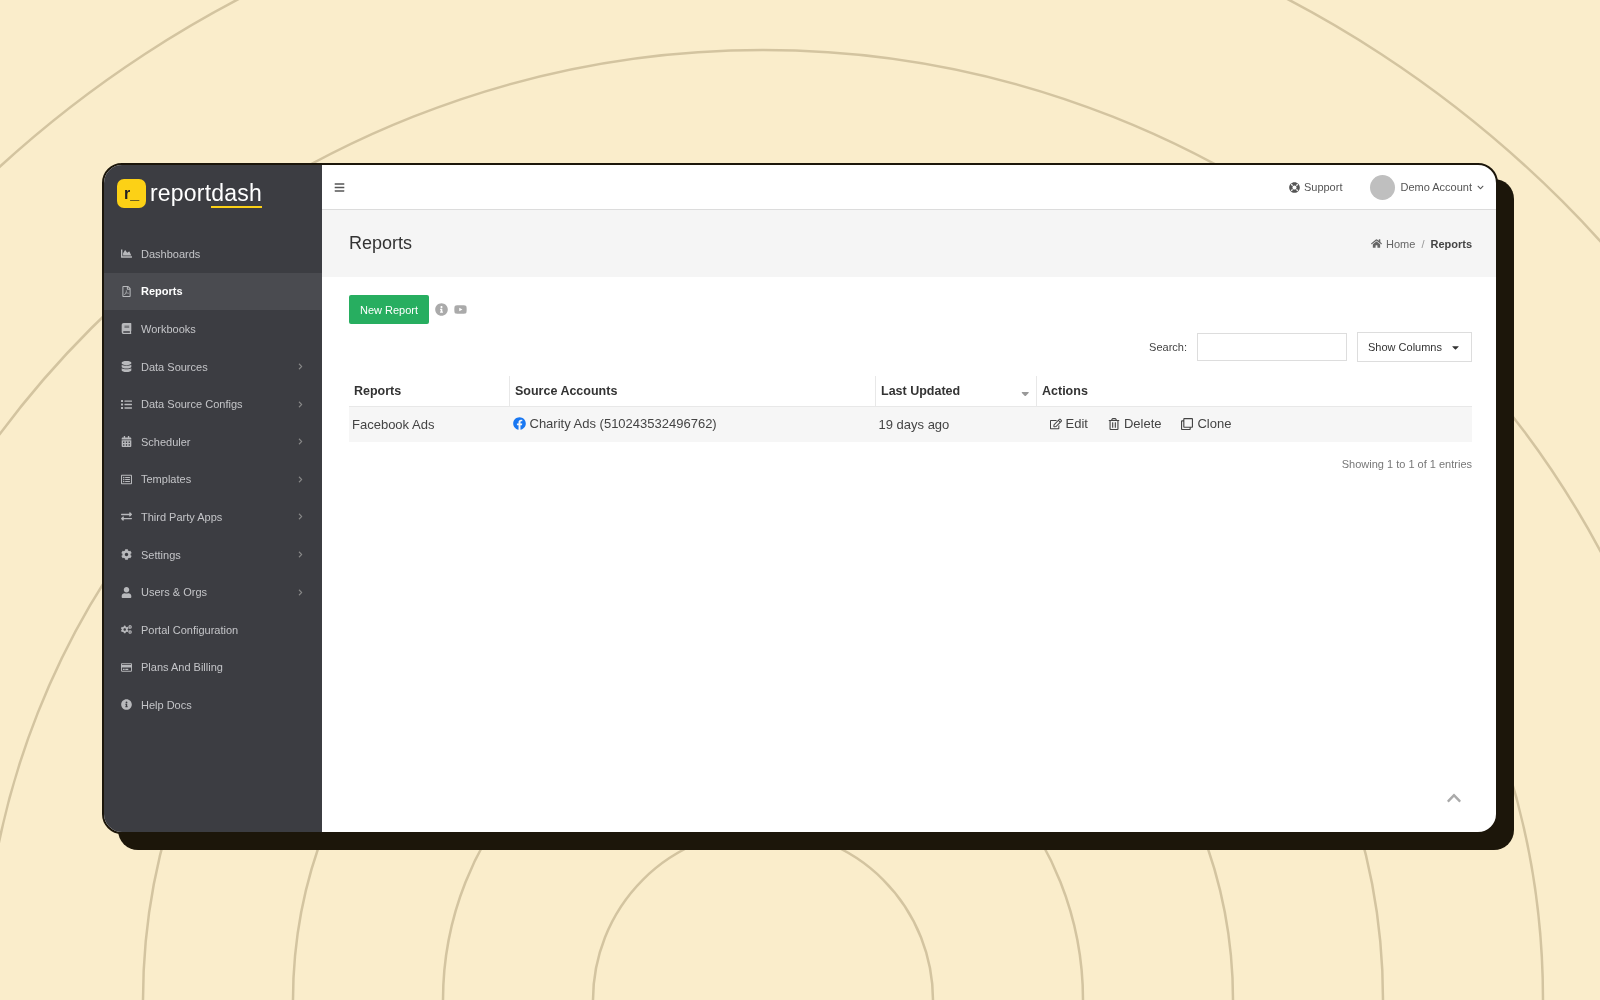 The image size is (1600, 1000). What do you see at coordinates (213, 329) in the screenshot?
I see `sidebar-item: Workbooks` at bounding box center [213, 329].